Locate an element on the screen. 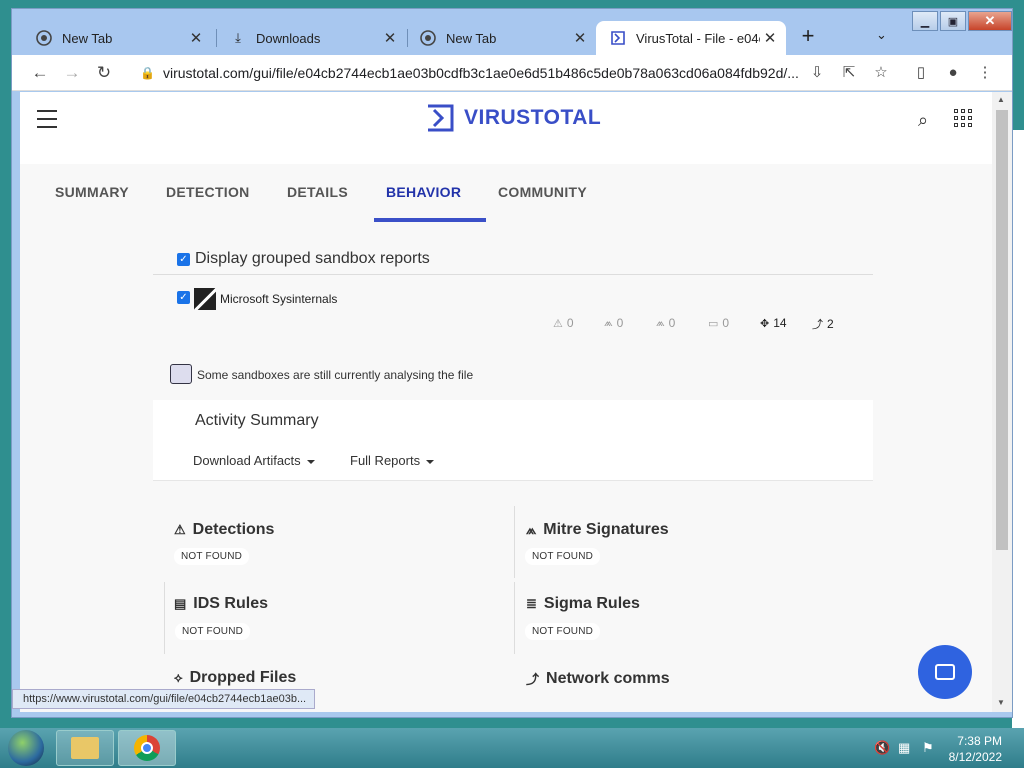 This screenshot has height=768, width=1024. sigma-icon: ⩕ is located at coordinates (660, 322).